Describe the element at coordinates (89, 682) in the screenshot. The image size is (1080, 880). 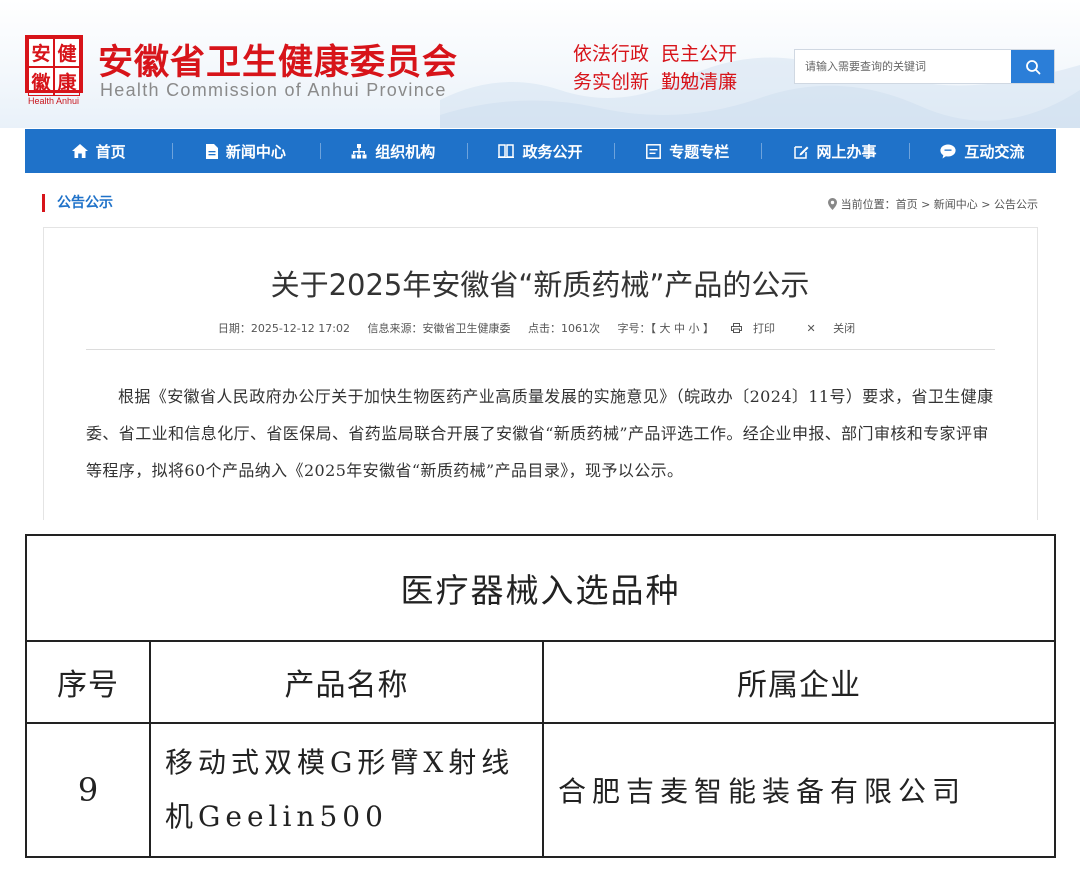
I see `header-cell-no: 序号` at that location.